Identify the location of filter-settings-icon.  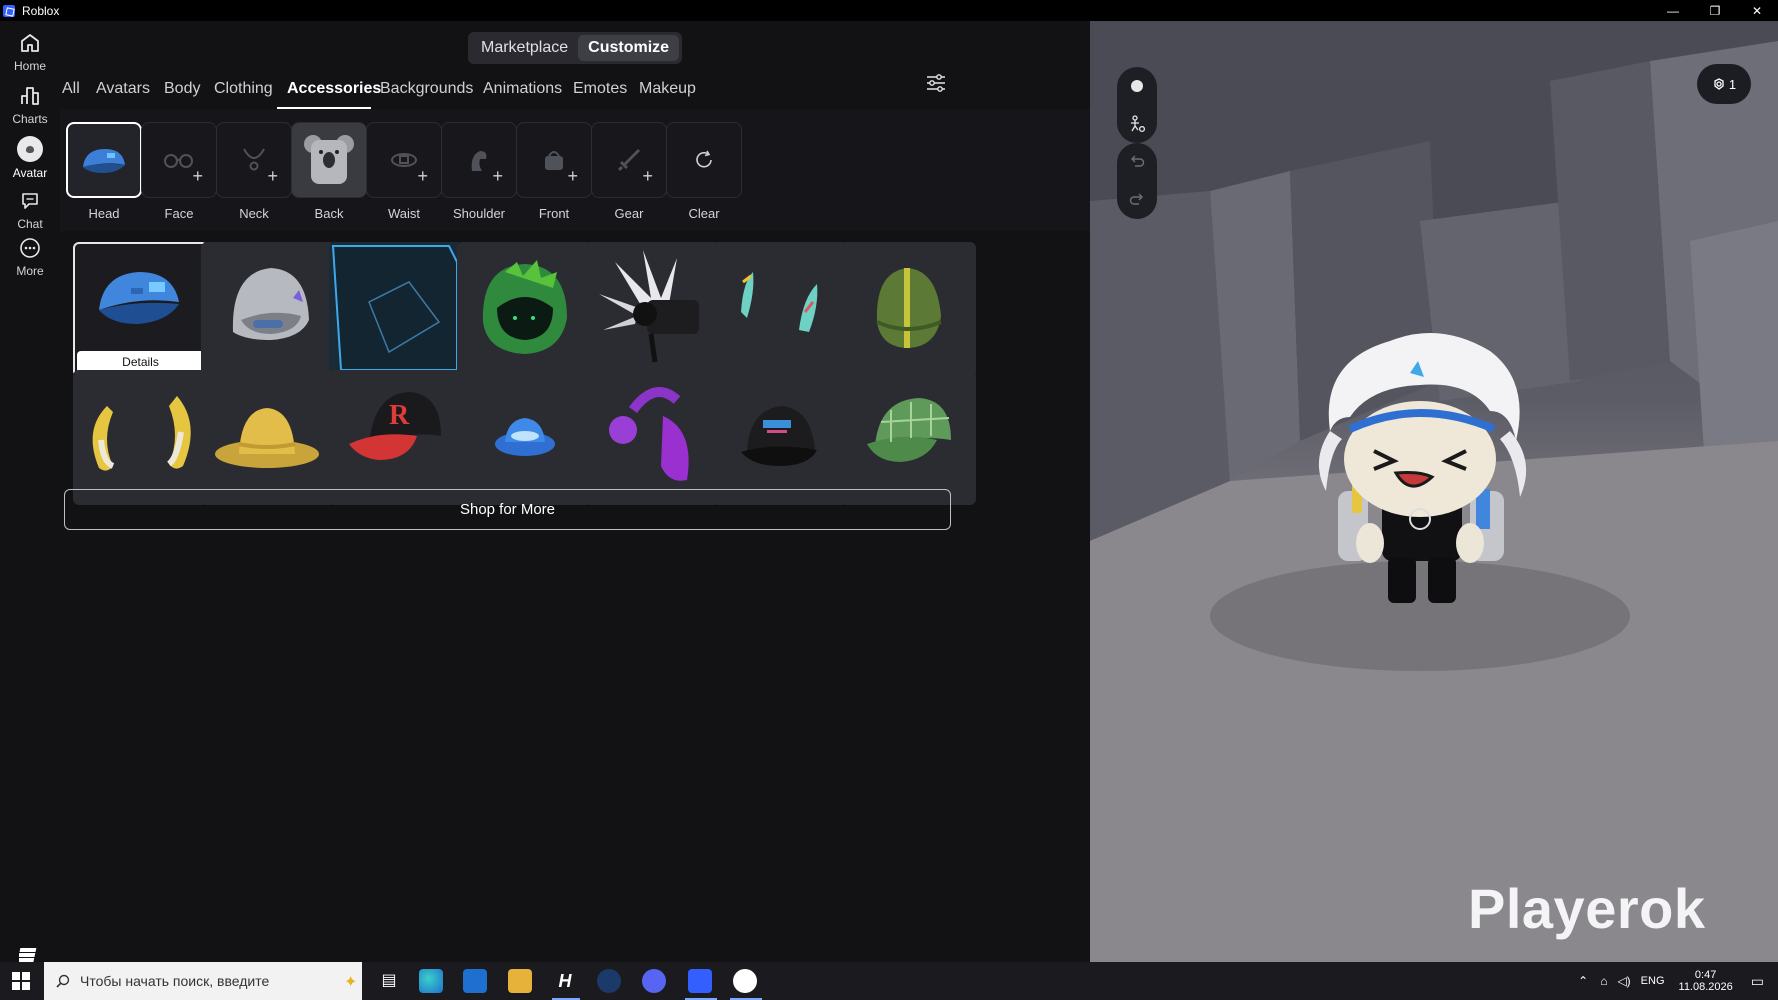
(936, 83).